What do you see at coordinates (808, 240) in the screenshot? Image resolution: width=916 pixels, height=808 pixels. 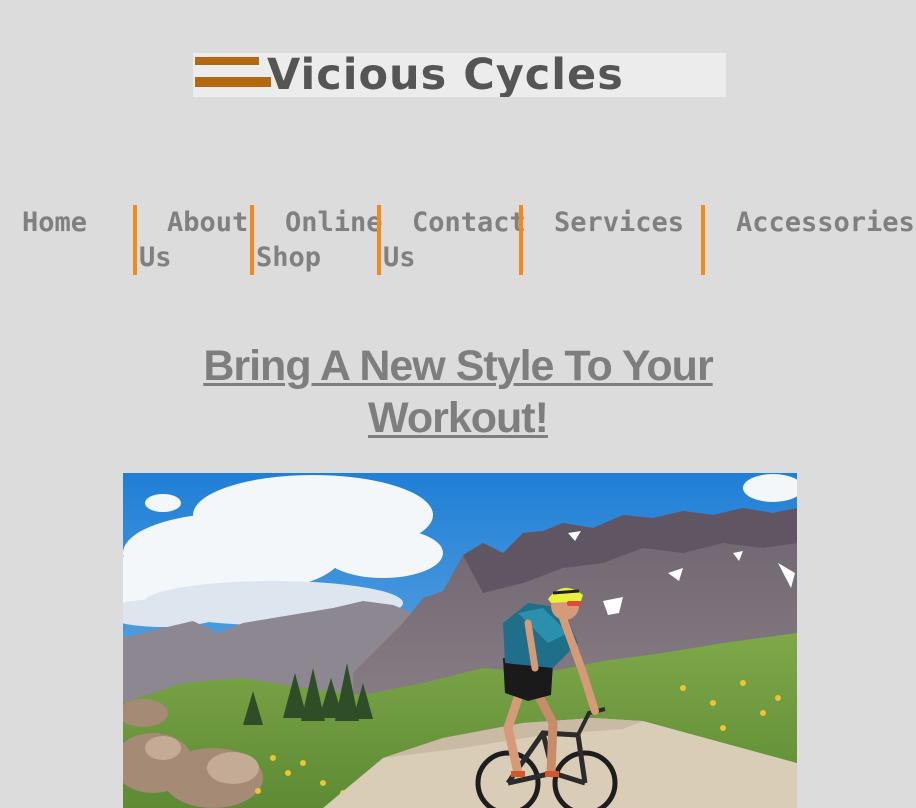 I see `nav-link-accessories: Accessories` at bounding box center [808, 240].